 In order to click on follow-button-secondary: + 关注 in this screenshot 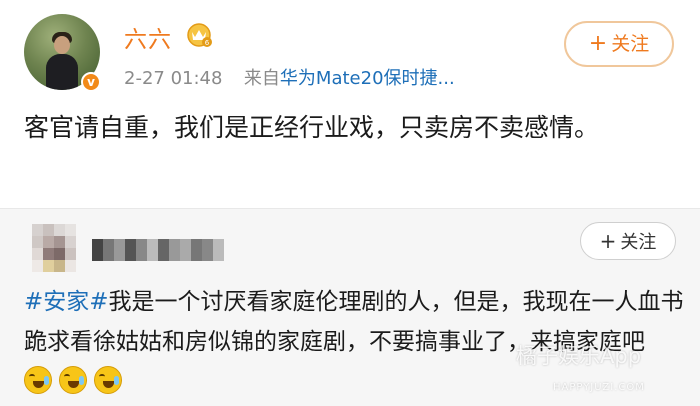, I will do `click(628, 241)`.